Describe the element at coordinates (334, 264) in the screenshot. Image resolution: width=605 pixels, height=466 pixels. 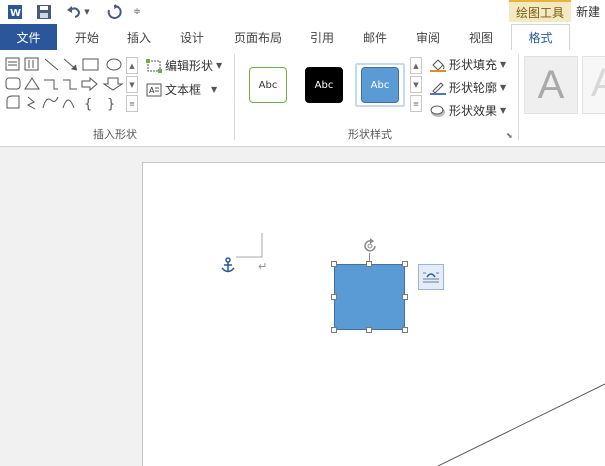
I see `resize-handle-top-left` at that location.